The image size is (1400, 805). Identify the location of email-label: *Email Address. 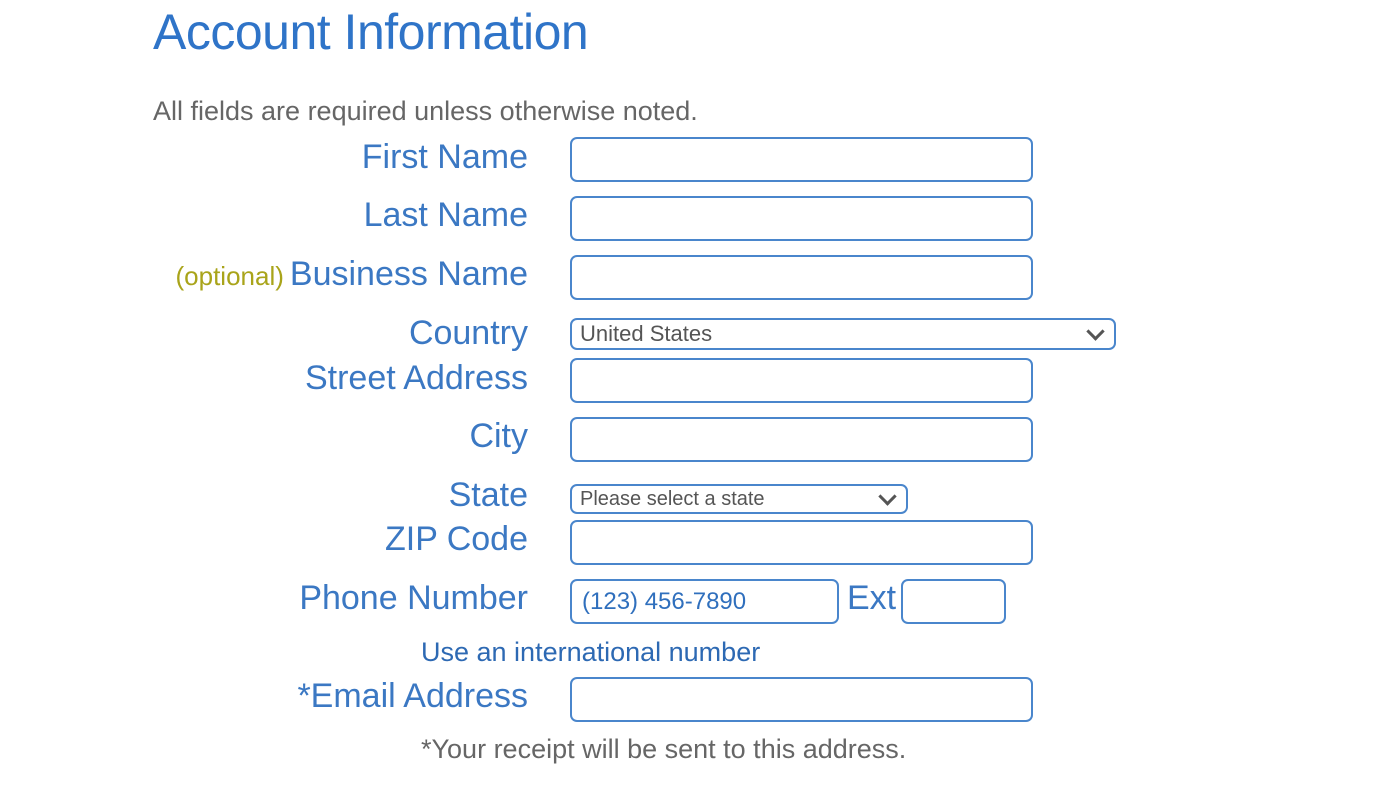
(412, 696).